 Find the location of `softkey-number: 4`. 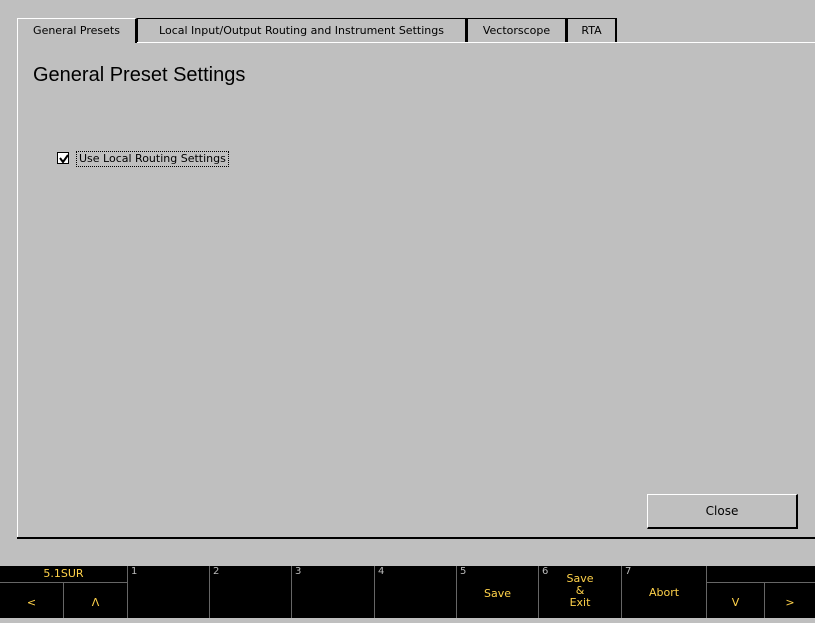

softkey-number: 4 is located at coordinates (381, 571).